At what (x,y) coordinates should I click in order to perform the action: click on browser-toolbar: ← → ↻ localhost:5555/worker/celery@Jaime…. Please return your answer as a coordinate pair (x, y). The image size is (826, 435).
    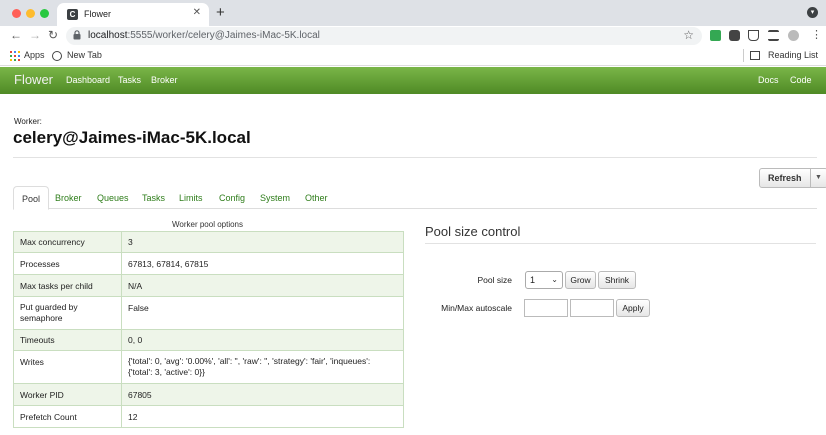
    Looking at the image, I should click on (413, 36).